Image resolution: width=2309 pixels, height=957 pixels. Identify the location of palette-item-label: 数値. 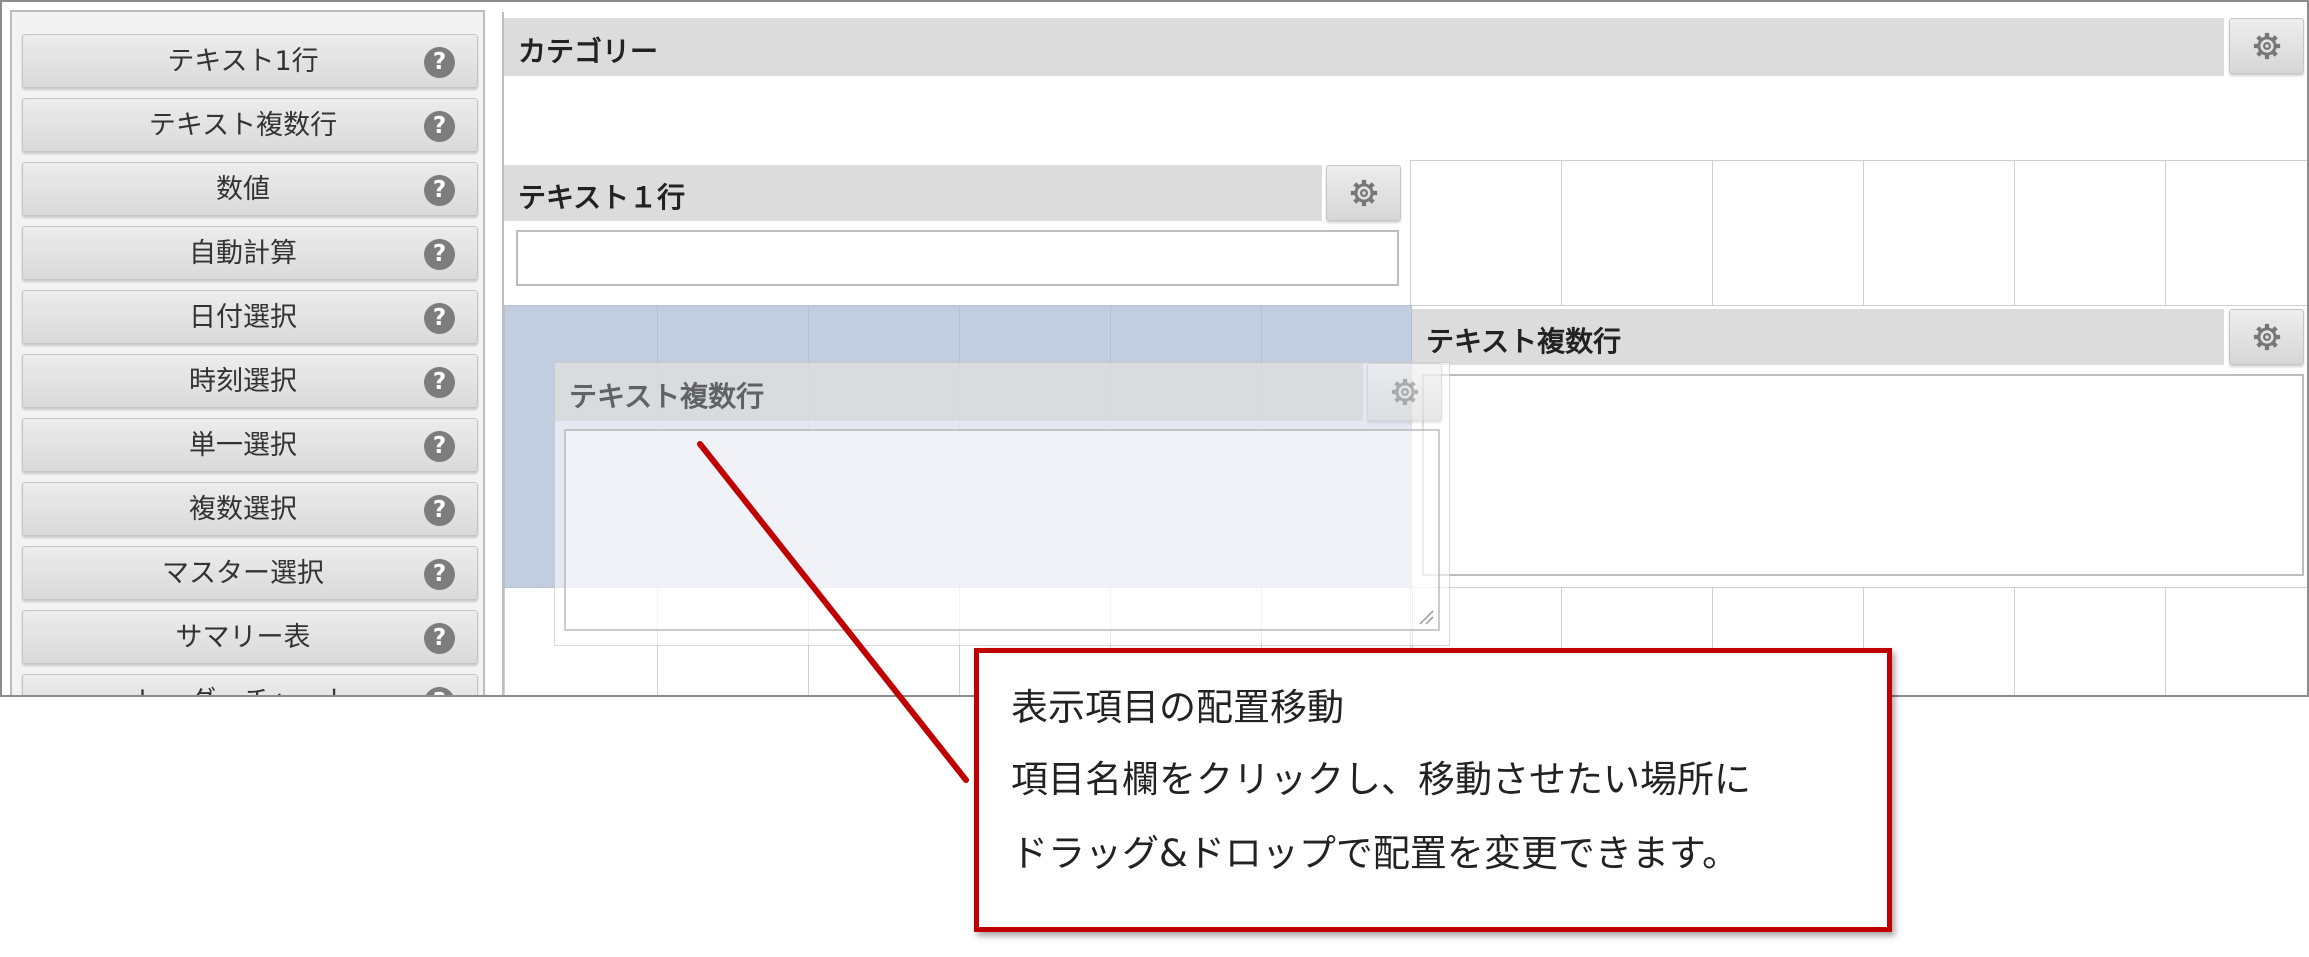
(243, 189).